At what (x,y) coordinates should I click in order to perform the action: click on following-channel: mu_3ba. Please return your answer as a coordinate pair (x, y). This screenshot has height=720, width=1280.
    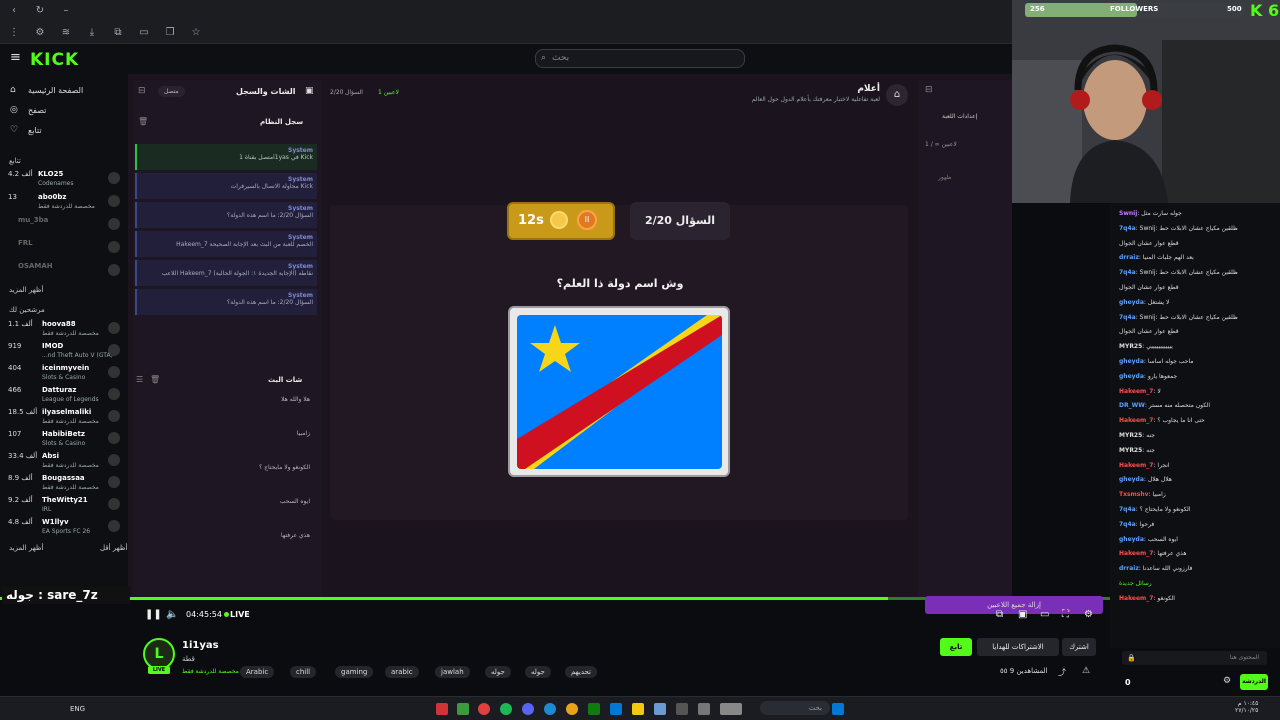
    Looking at the image, I should click on (64, 227).